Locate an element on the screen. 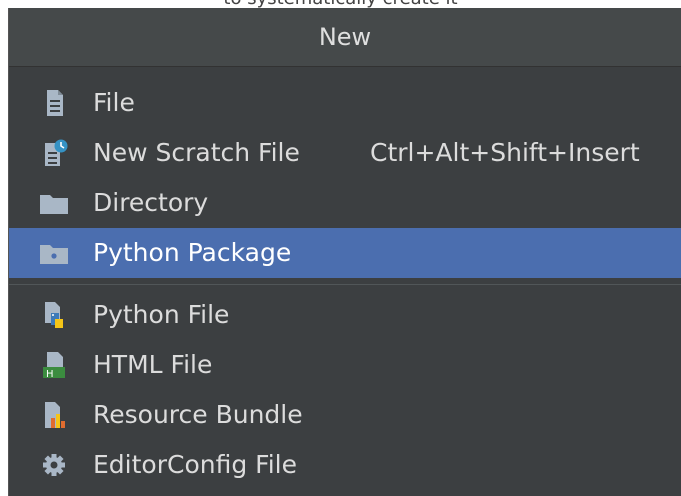 This screenshot has height=496, width=681. menu-item-editorconfig-file: EditorConfig File is located at coordinates (345, 465).